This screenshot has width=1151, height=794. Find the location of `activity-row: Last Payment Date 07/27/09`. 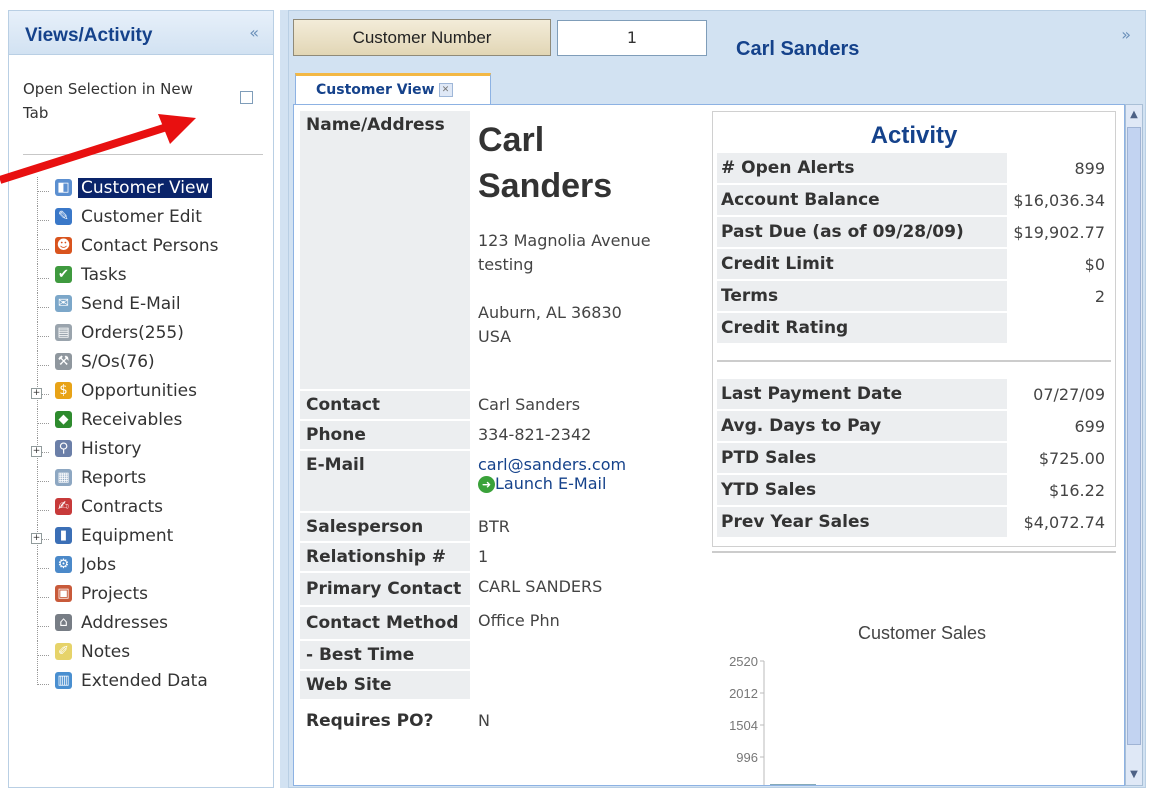

activity-row: Last Payment Date 07/27/09 is located at coordinates (914, 394).